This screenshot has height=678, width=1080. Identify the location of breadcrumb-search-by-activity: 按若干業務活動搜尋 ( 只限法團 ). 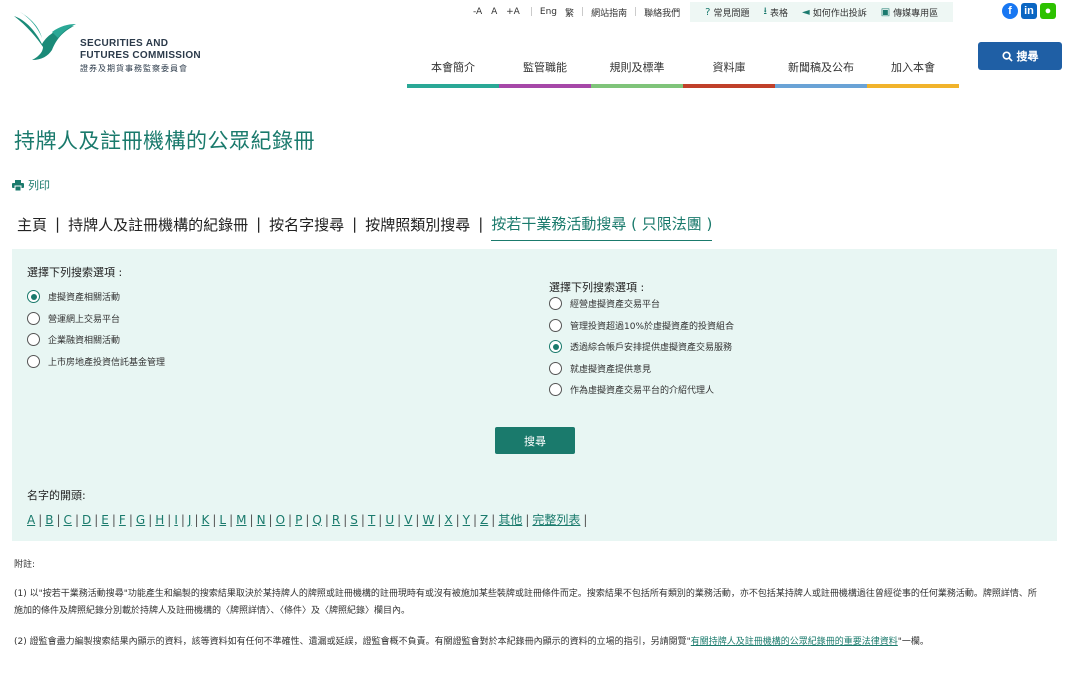
(602, 227).